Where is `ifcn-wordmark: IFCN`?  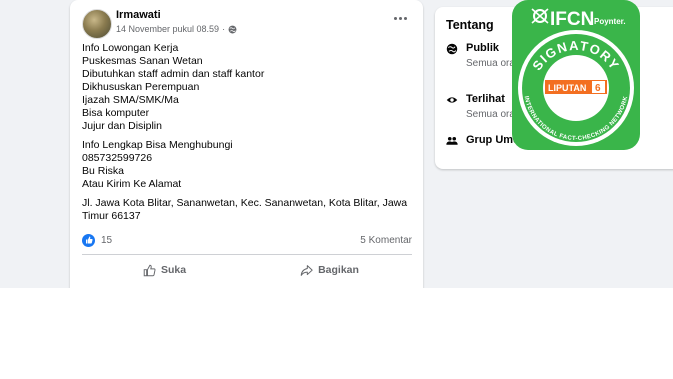 ifcn-wordmark: IFCN is located at coordinates (572, 19).